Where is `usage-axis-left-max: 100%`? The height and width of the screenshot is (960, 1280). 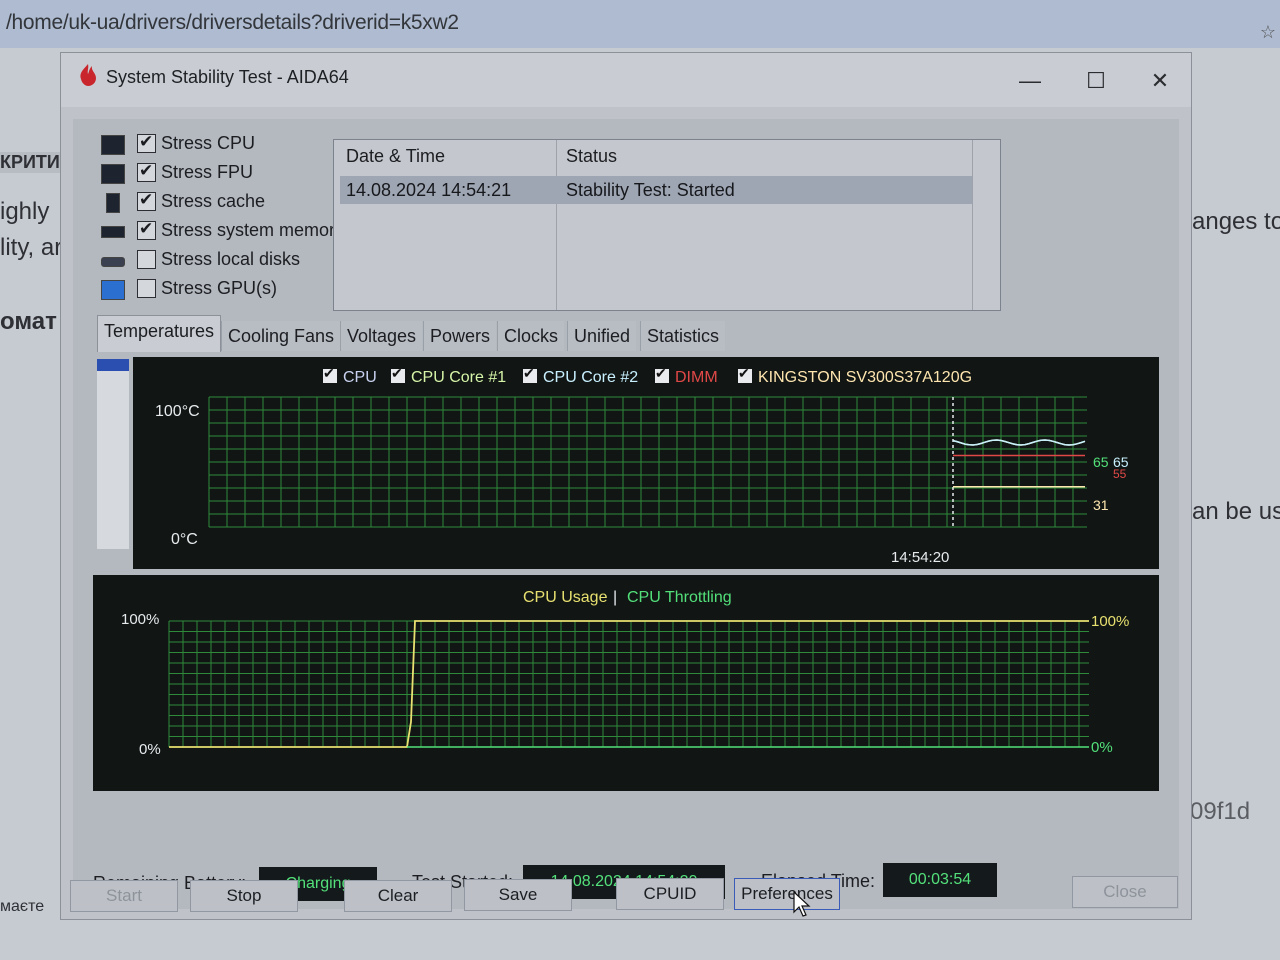 usage-axis-left-max: 100% is located at coordinates (140, 619).